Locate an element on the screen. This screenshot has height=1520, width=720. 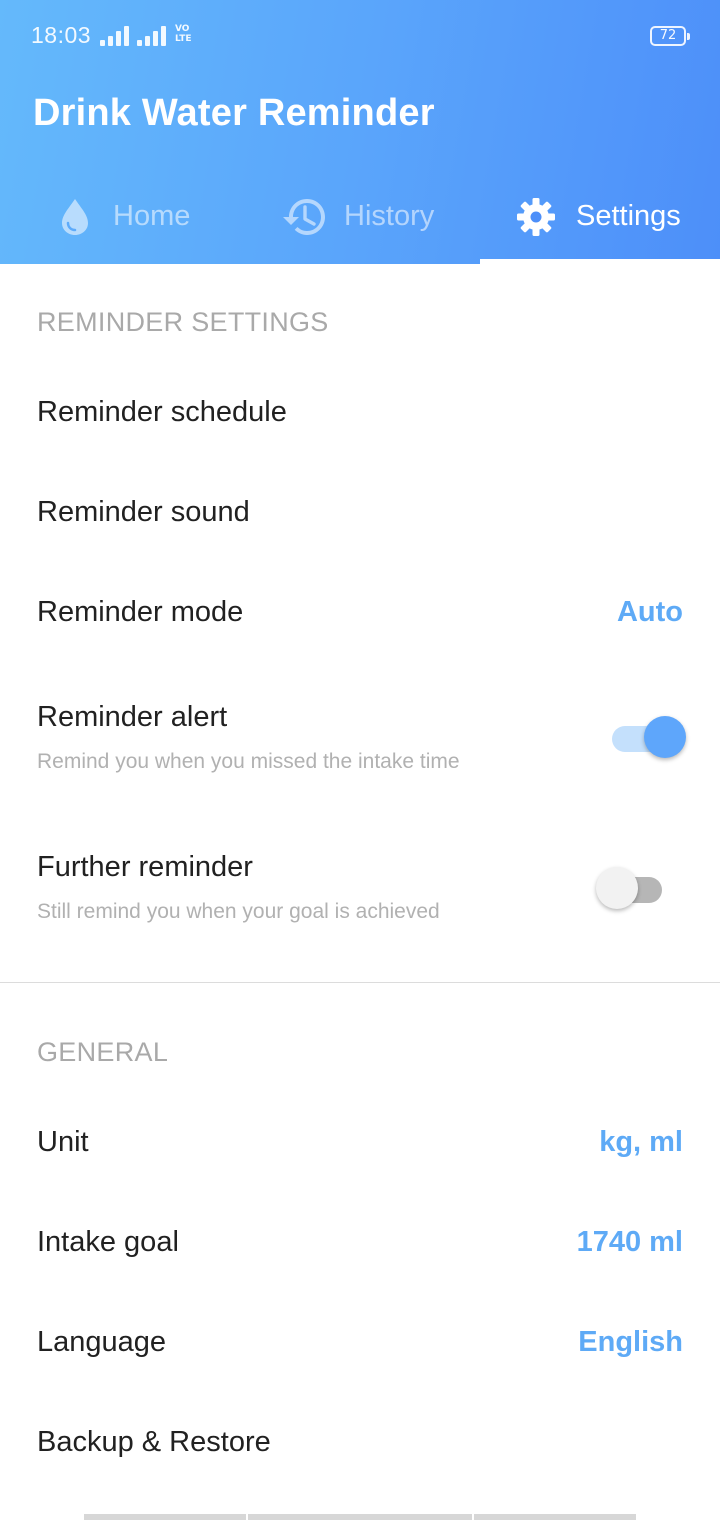
section-divider is located at coordinates (360, 982).